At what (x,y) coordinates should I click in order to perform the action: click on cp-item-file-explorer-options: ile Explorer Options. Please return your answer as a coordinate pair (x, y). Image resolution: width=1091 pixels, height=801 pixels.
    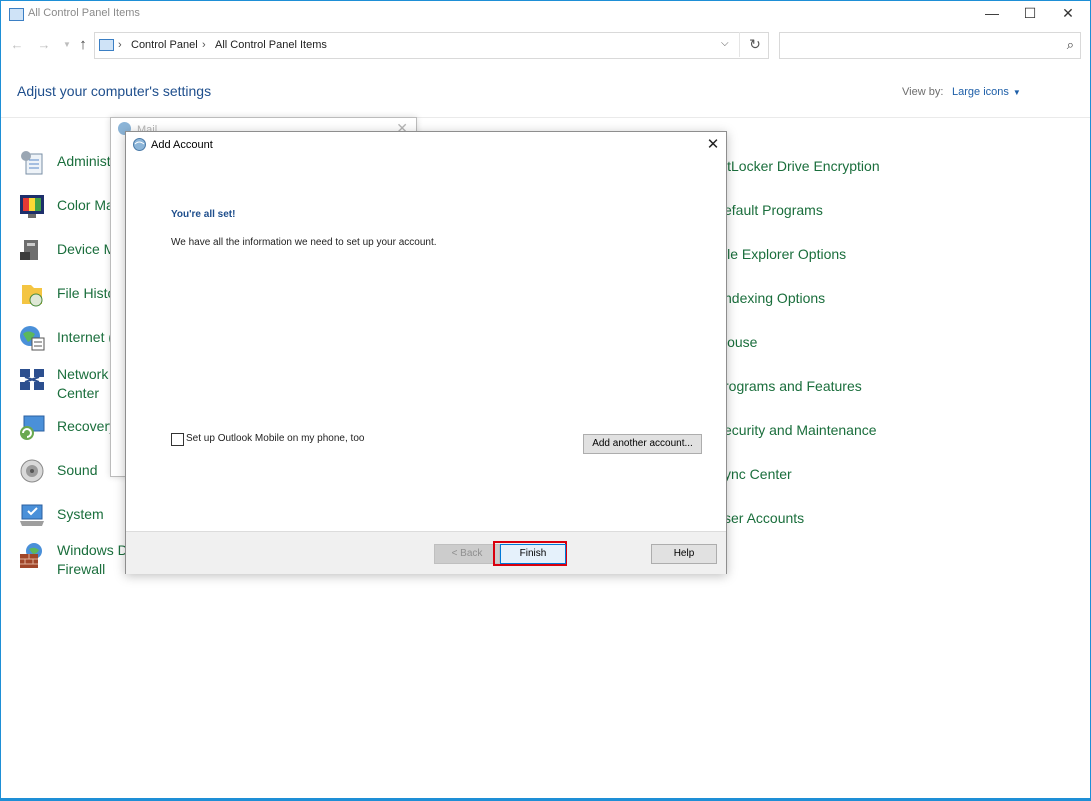
    Looking at the image, I should click on (824, 261).